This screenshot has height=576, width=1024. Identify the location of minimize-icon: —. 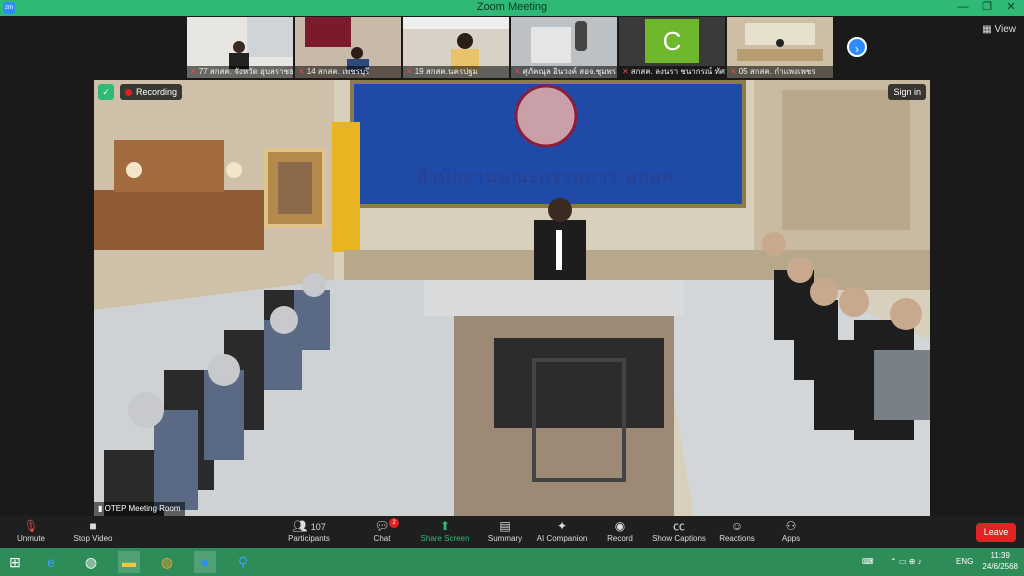
(963, 8).